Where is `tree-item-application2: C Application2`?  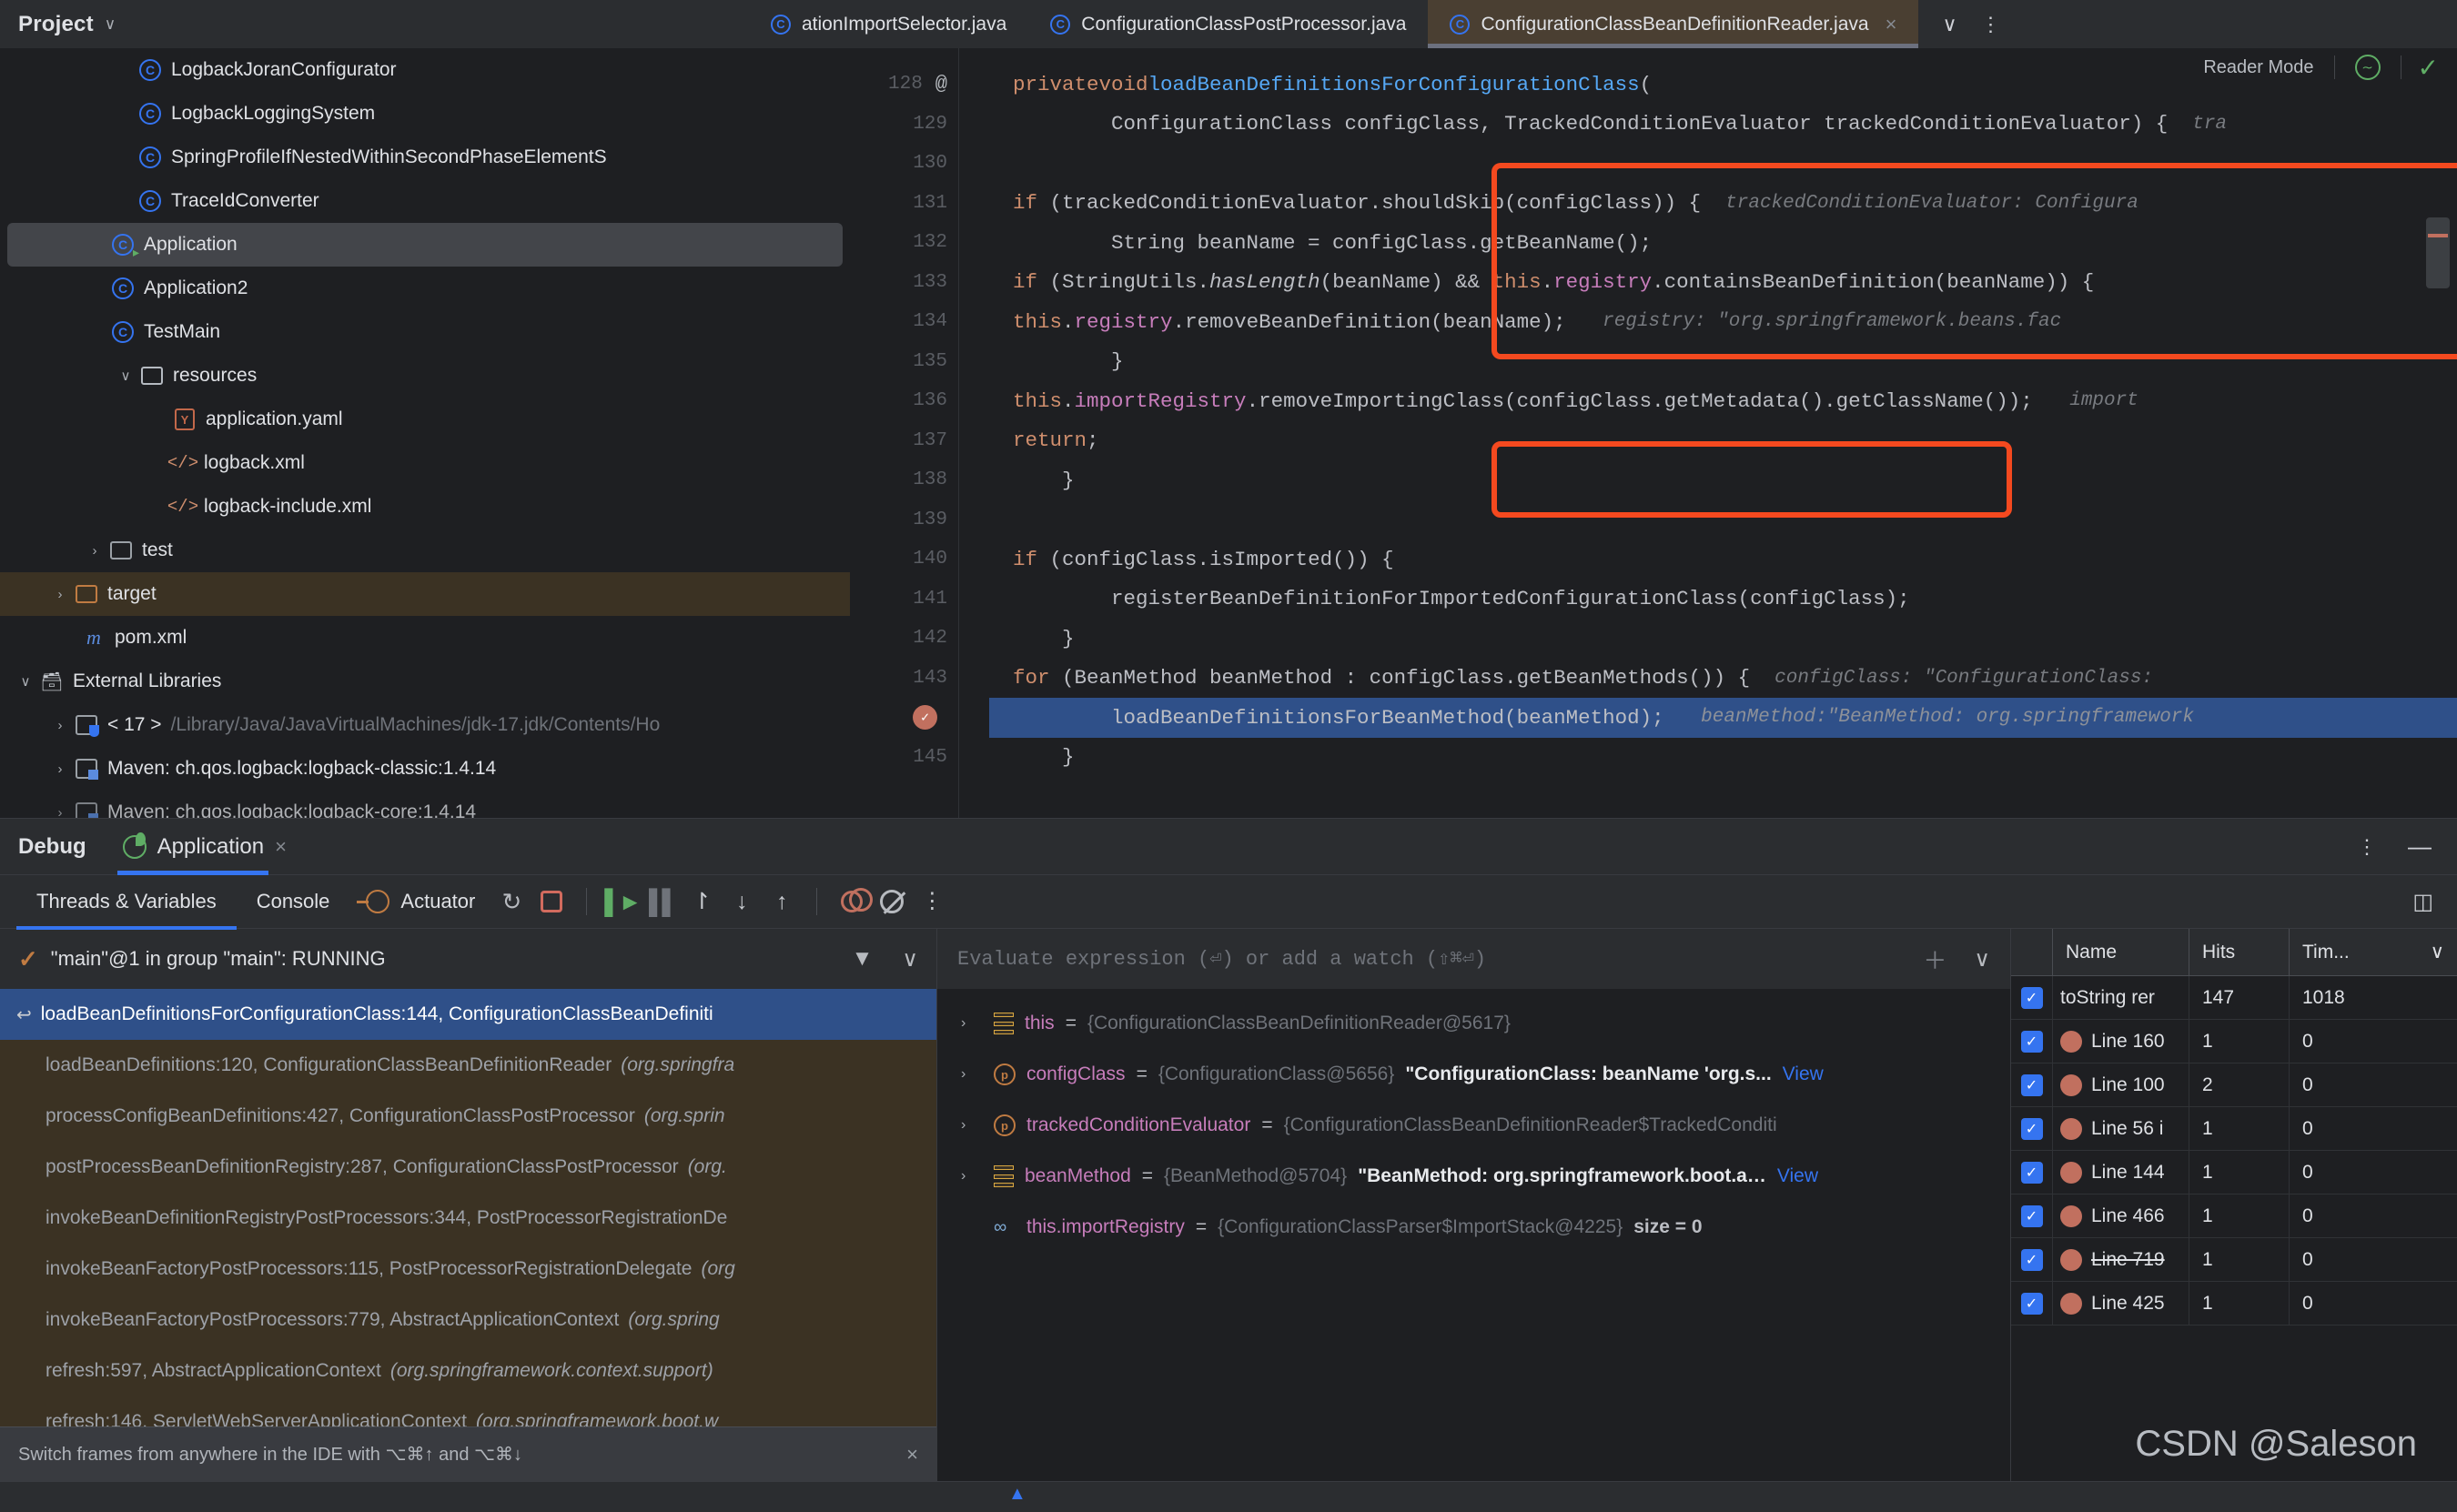
tree-item-application2: C Application2 is located at coordinates (425, 288).